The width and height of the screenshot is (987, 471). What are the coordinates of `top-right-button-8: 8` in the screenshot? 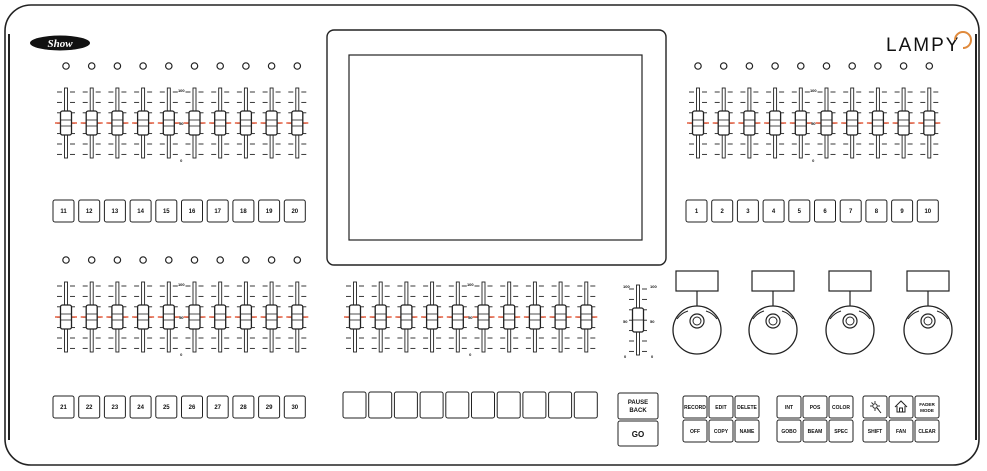 It's located at (876, 211).